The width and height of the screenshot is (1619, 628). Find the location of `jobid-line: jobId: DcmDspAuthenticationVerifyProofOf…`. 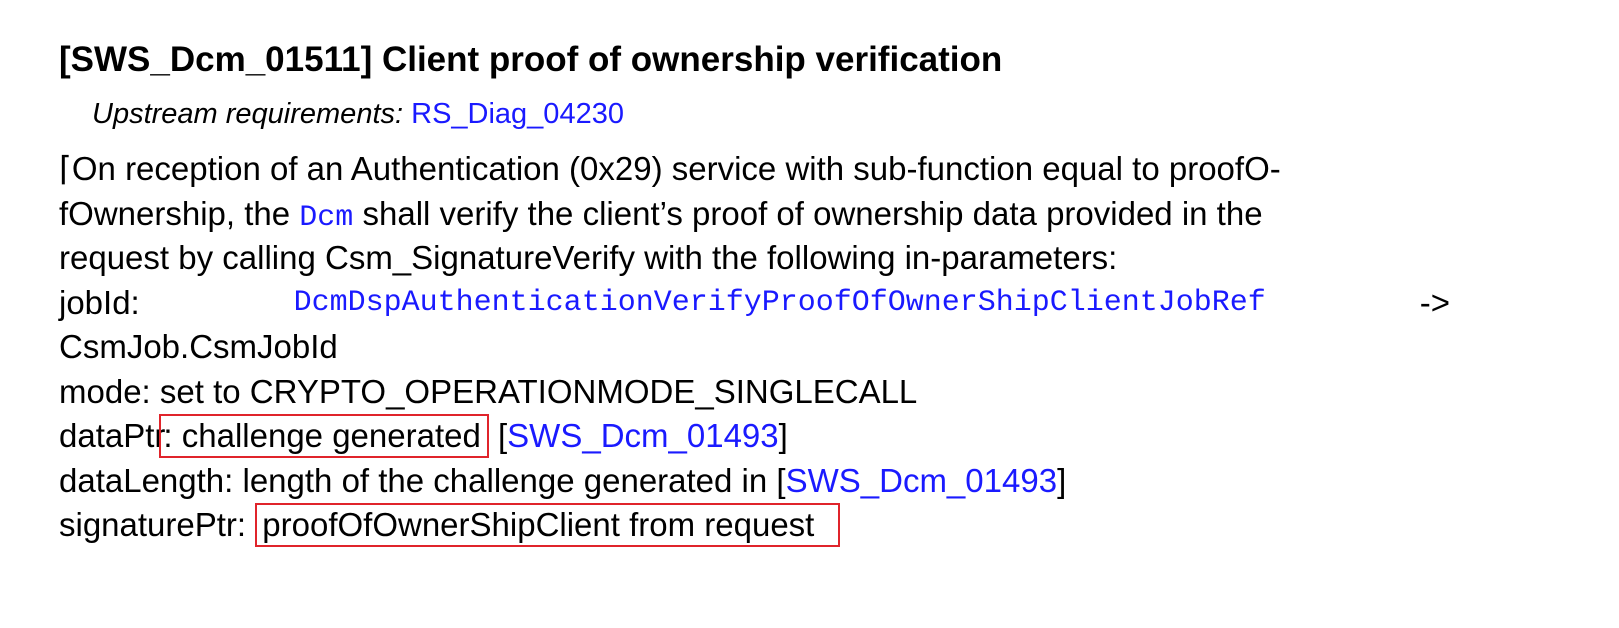

jobid-line: jobId: DcmDspAuthenticationVerifyProofOf… is located at coordinates (754, 303).